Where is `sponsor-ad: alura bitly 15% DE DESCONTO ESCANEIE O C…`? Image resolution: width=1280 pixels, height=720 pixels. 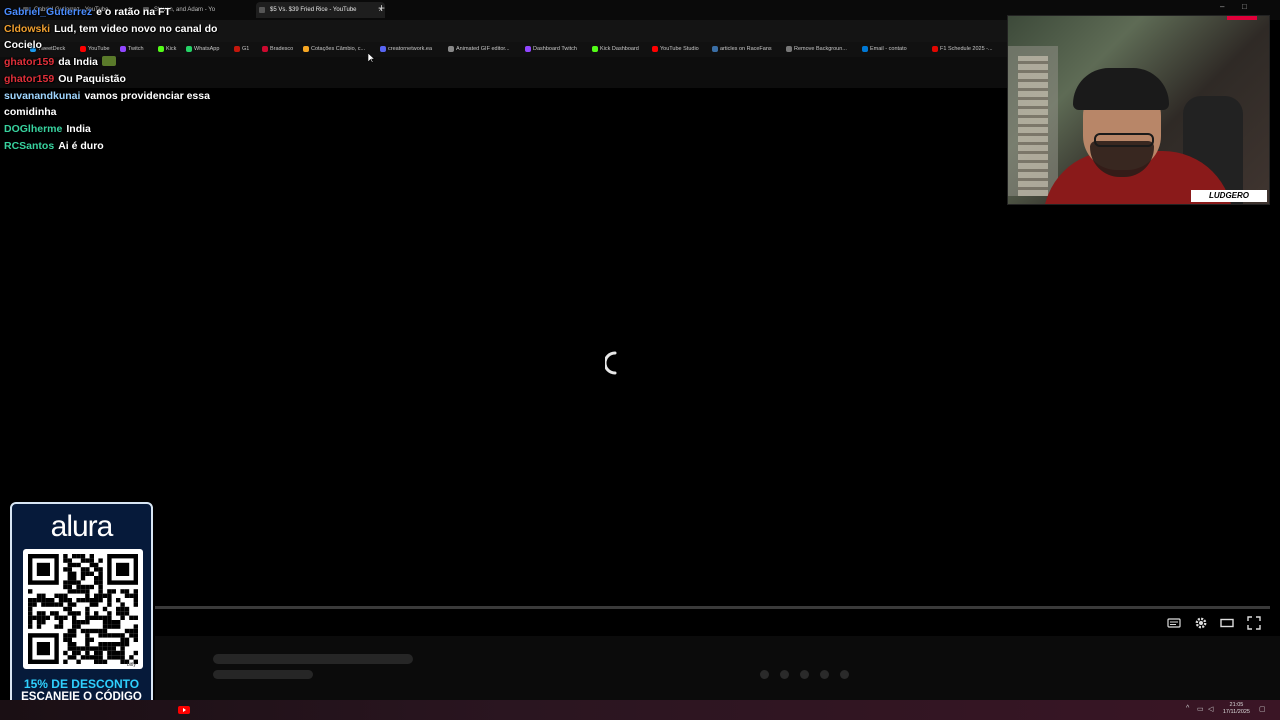 sponsor-ad: alura bitly 15% DE DESCONTO ESCANEIE O C… is located at coordinates (81, 608).